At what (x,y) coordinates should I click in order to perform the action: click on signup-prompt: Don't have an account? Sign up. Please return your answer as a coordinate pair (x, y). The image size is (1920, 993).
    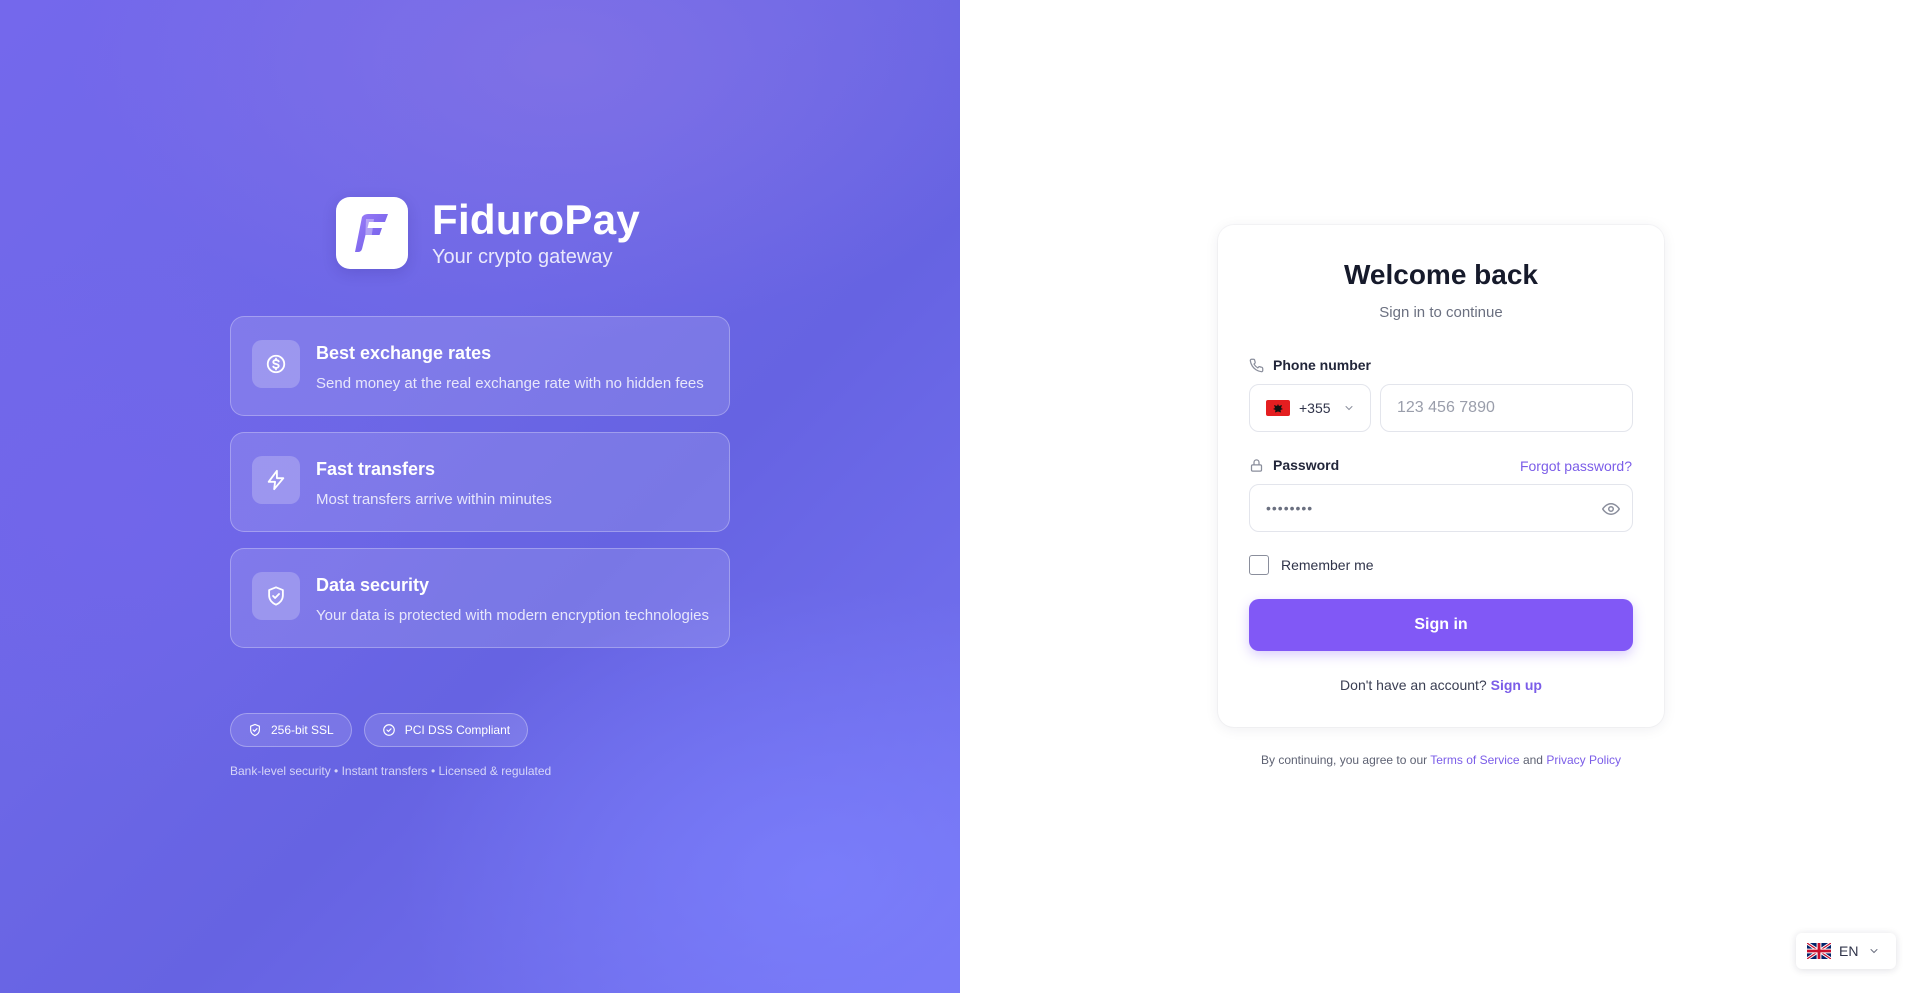
    Looking at the image, I should click on (1441, 685).